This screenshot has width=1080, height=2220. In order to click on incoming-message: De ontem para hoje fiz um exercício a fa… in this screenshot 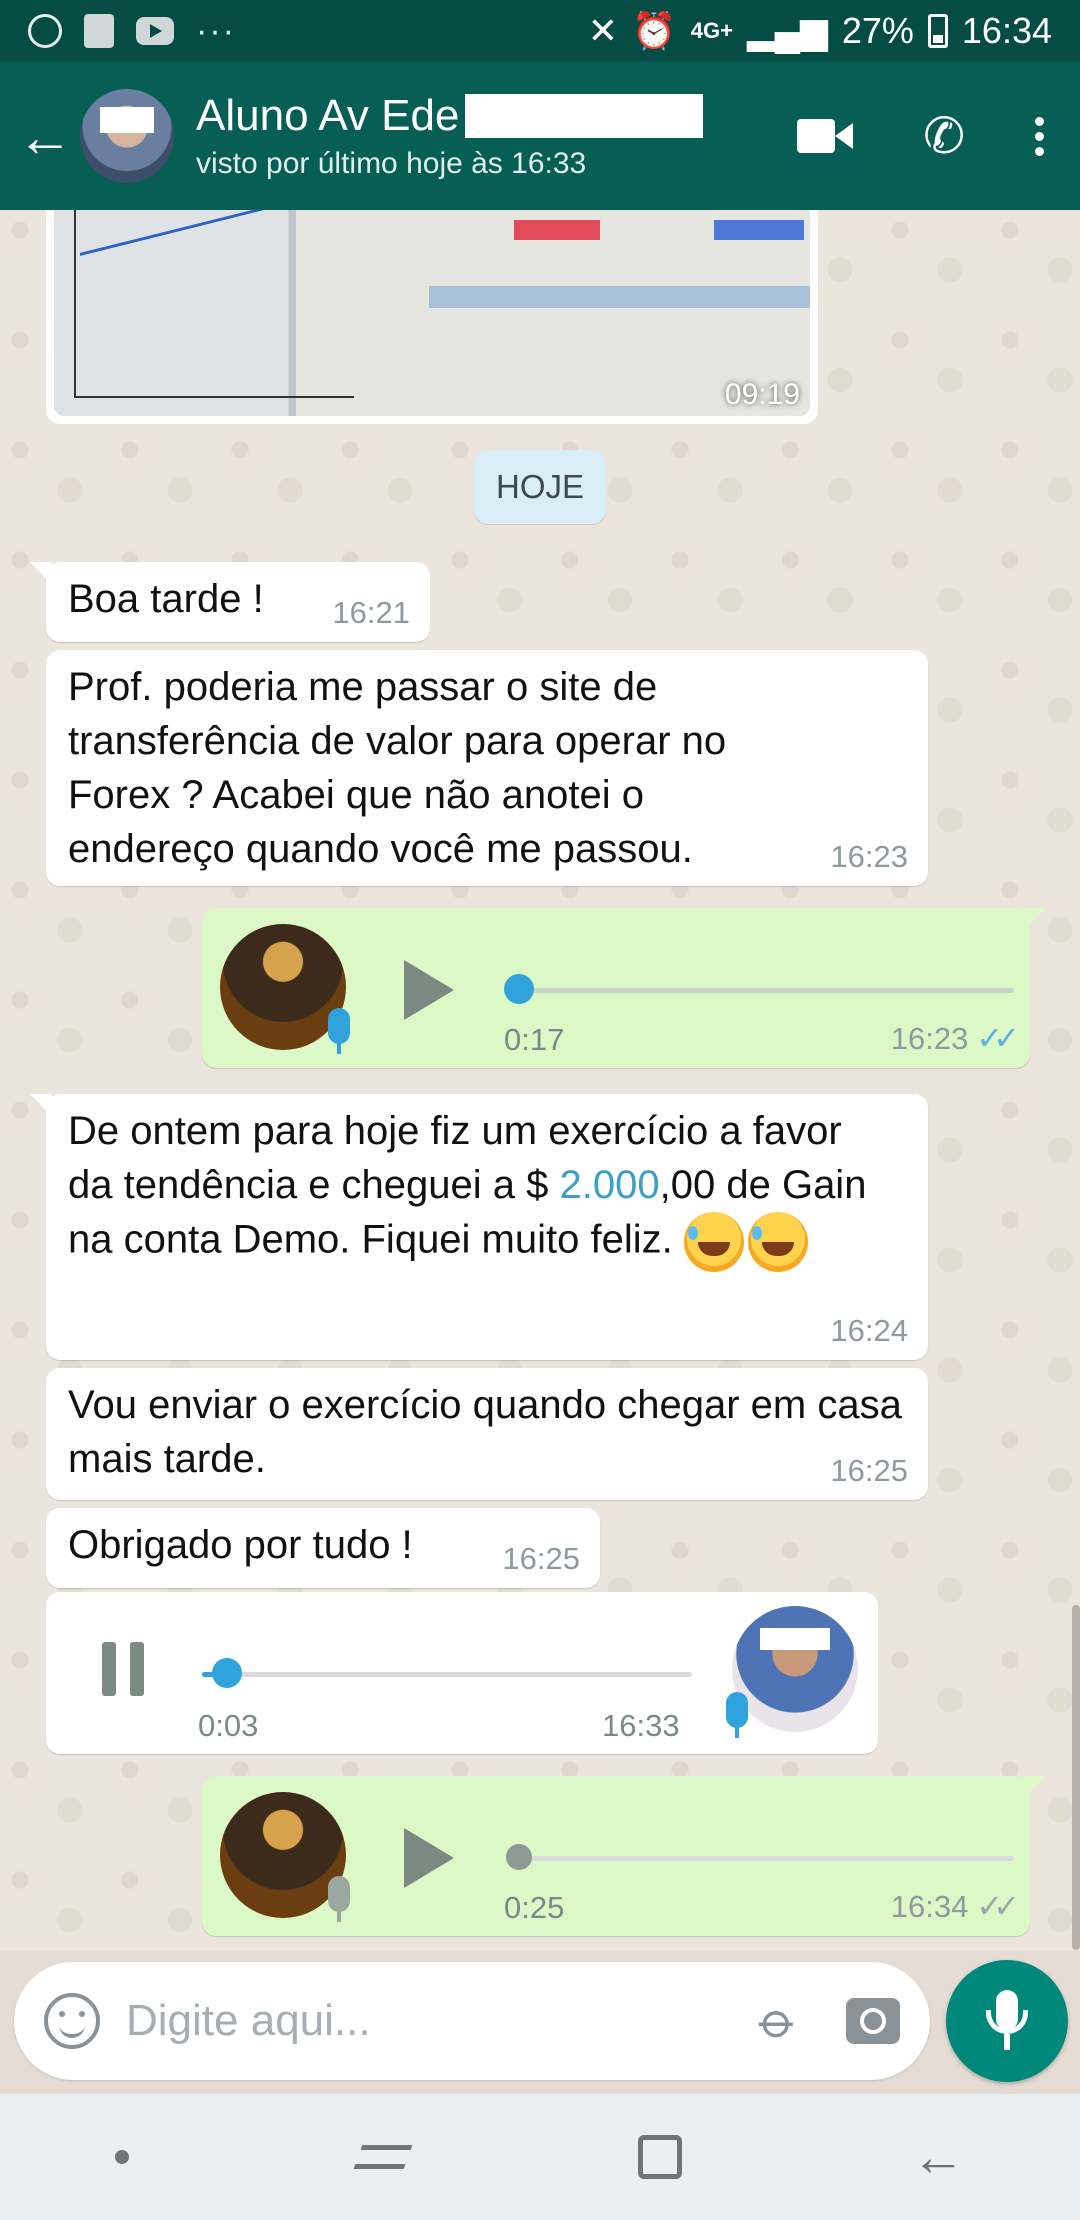, I will do `click(479, 1227)`.